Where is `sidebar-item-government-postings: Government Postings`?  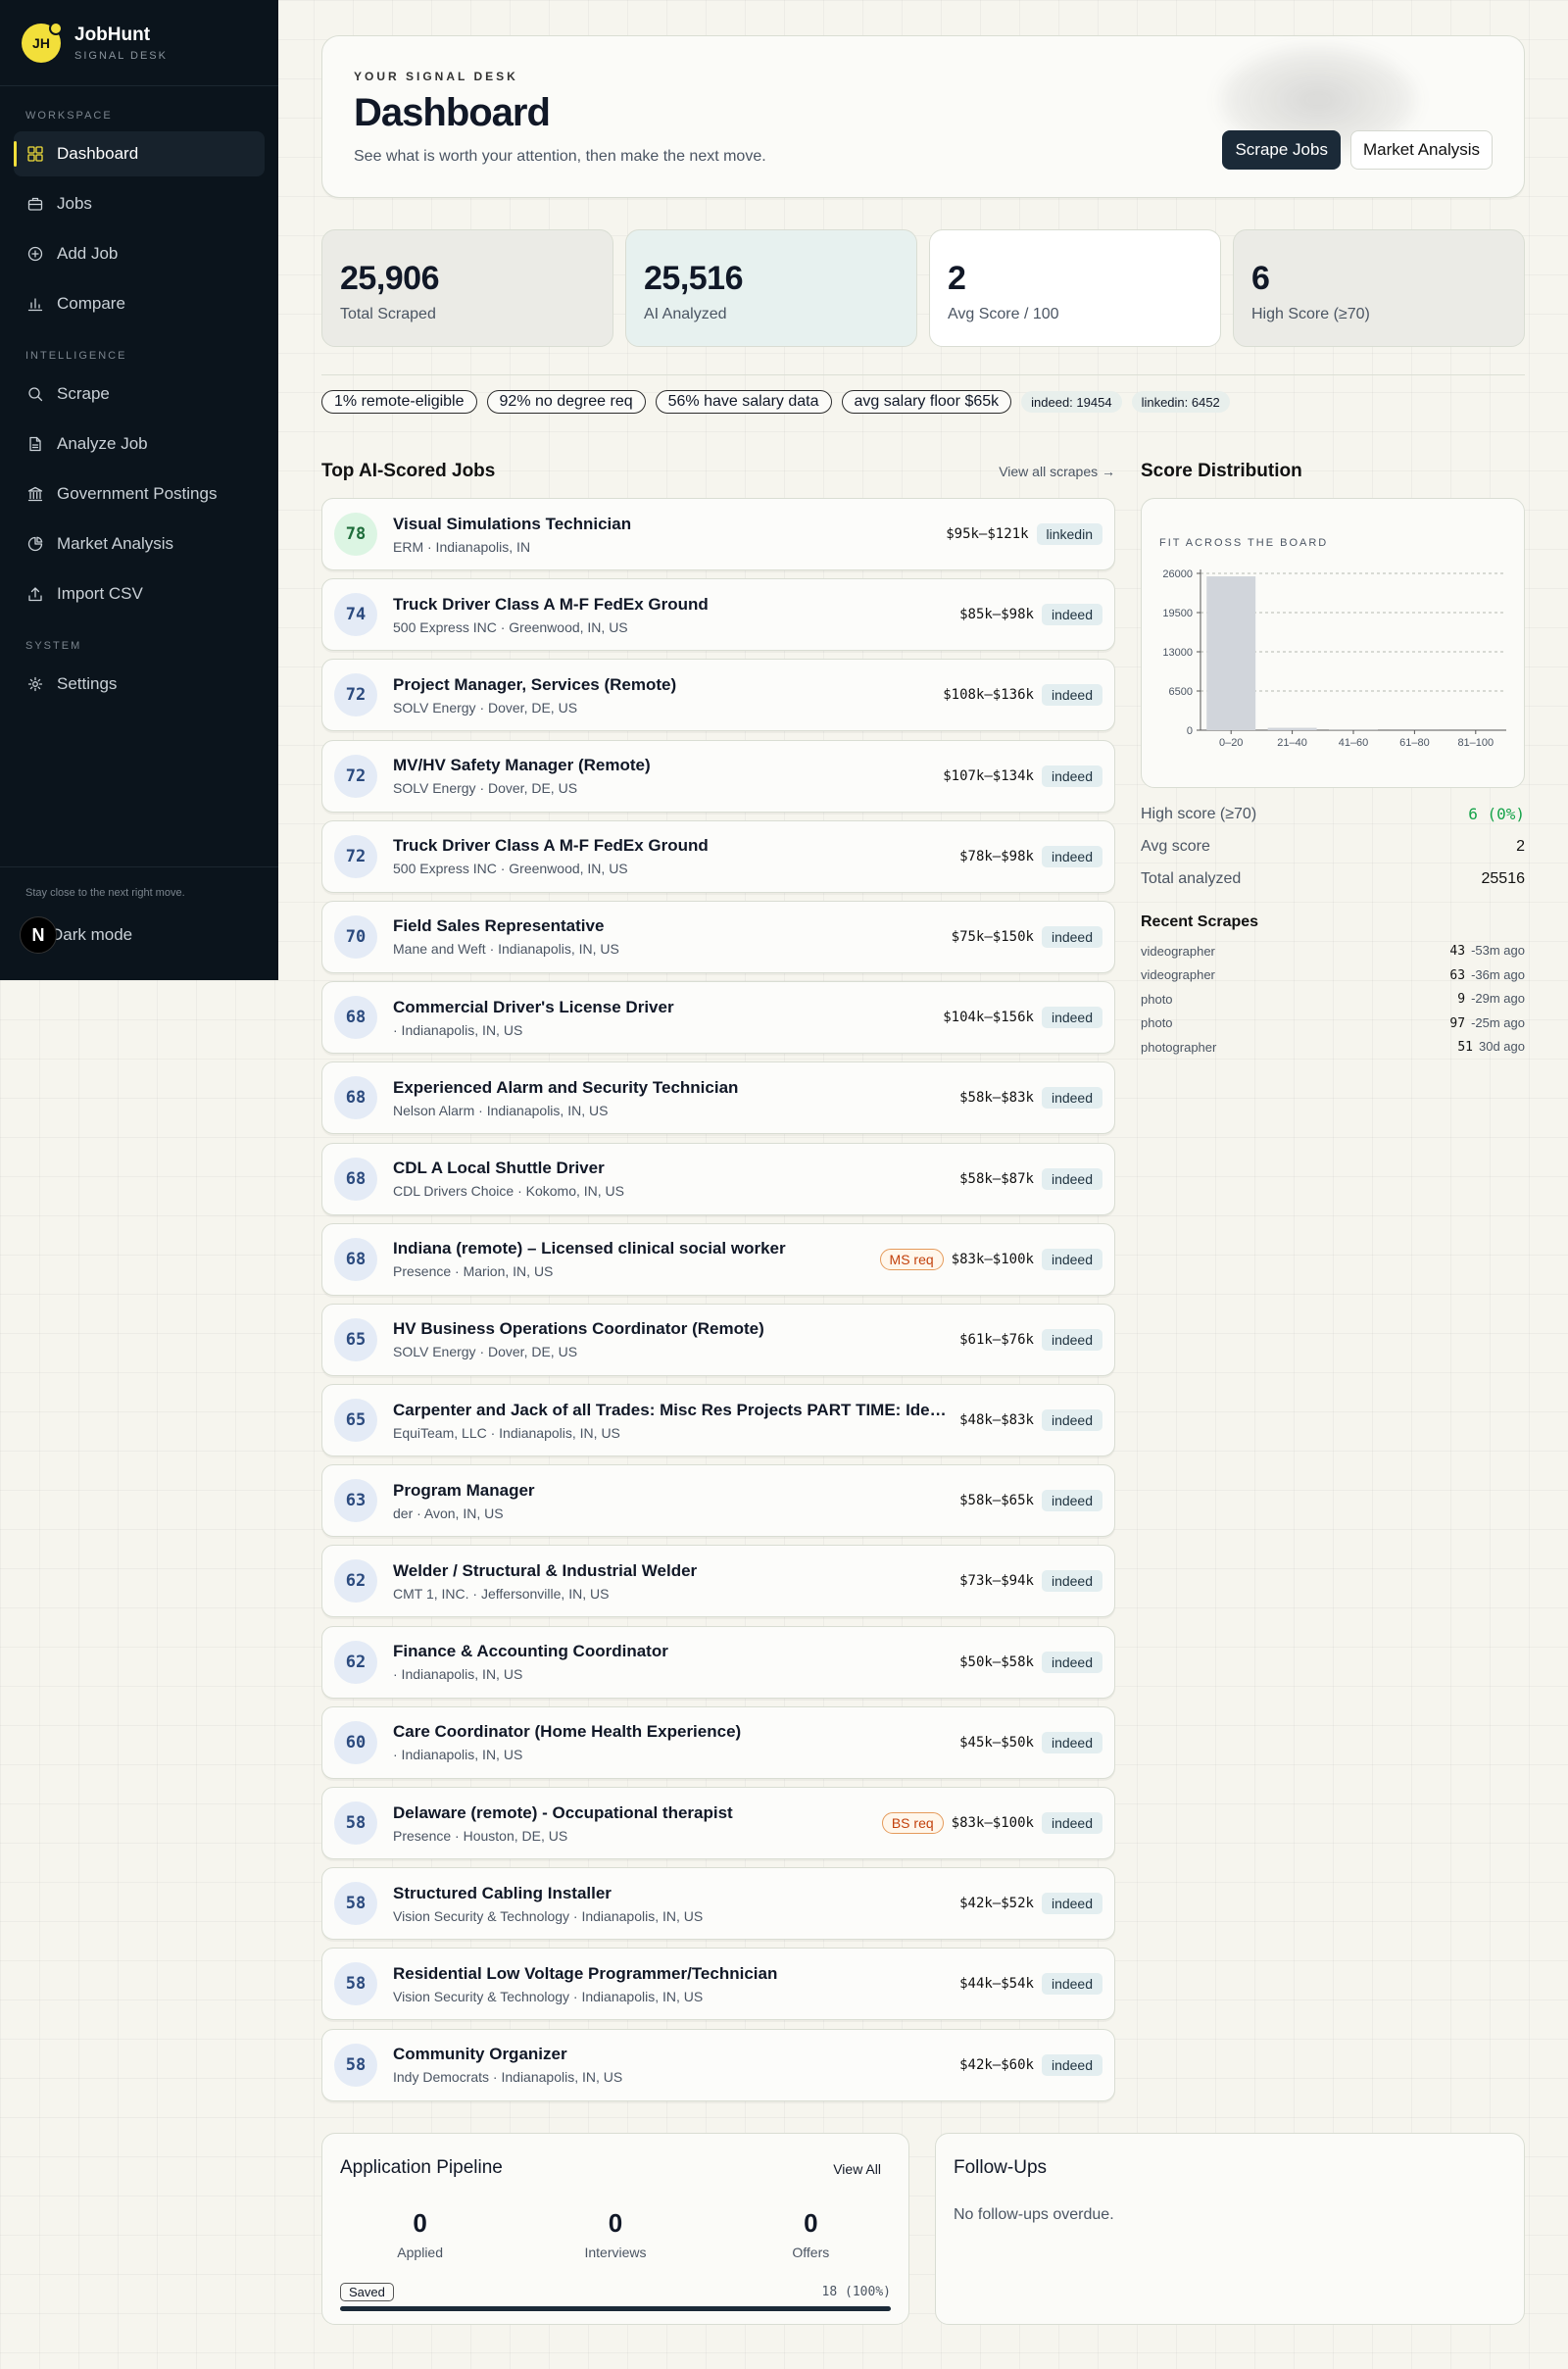 sidebar-item-government-postings: Government Postings is located at coordinates (139, 494).